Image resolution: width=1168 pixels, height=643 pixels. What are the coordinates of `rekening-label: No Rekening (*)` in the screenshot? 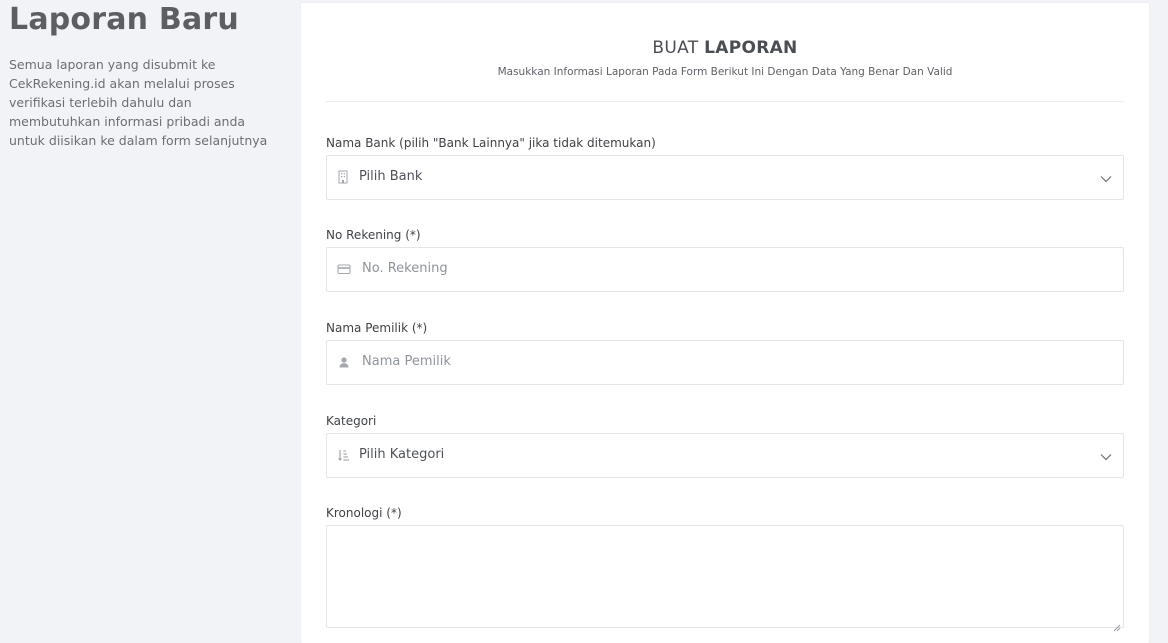 It's located at (373, 235).